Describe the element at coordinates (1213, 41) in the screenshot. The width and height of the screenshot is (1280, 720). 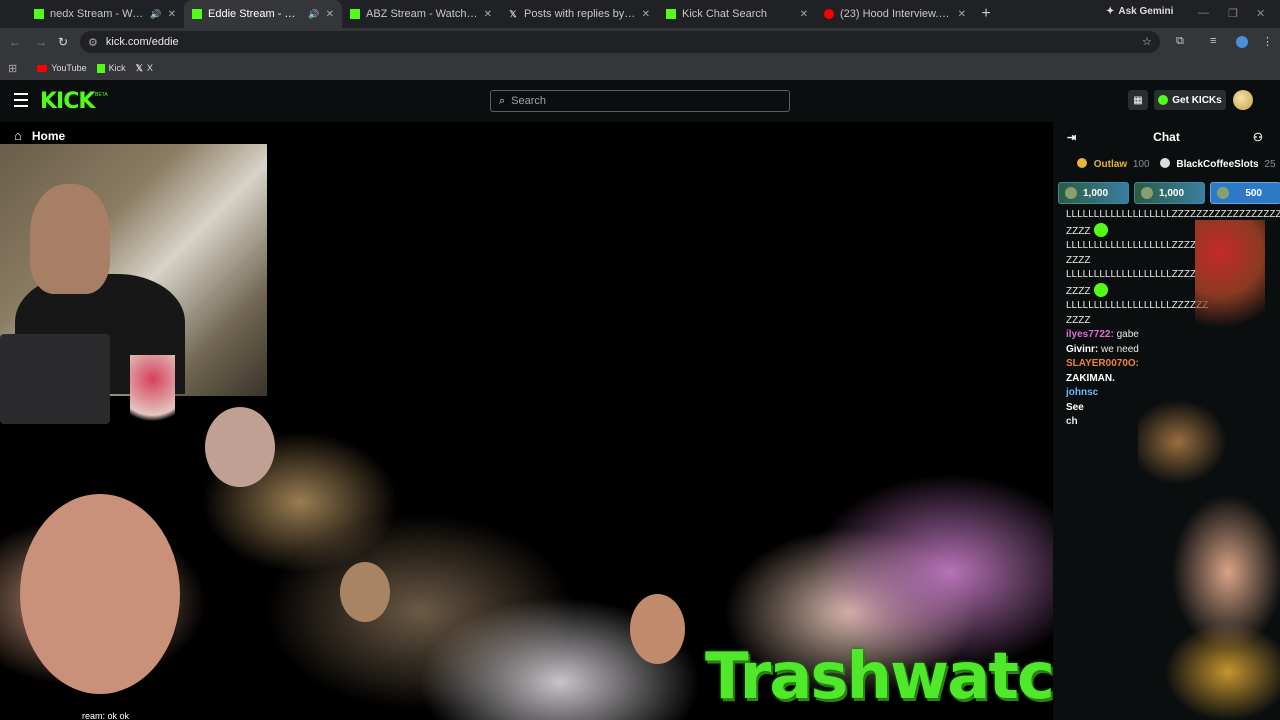
I see `media-control-icon: ≡` at that location.